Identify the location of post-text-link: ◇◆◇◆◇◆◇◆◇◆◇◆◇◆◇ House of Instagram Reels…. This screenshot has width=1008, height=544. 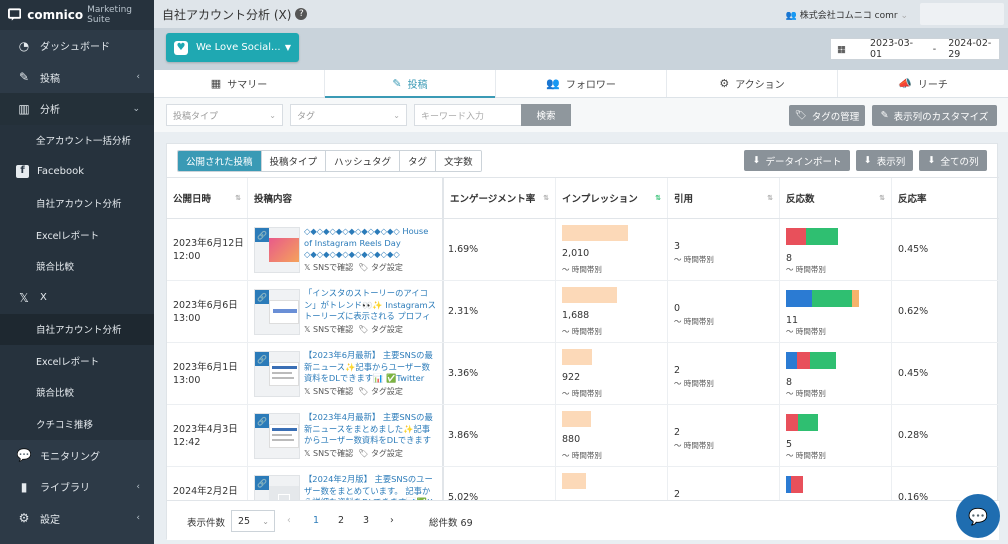
(371, 243).